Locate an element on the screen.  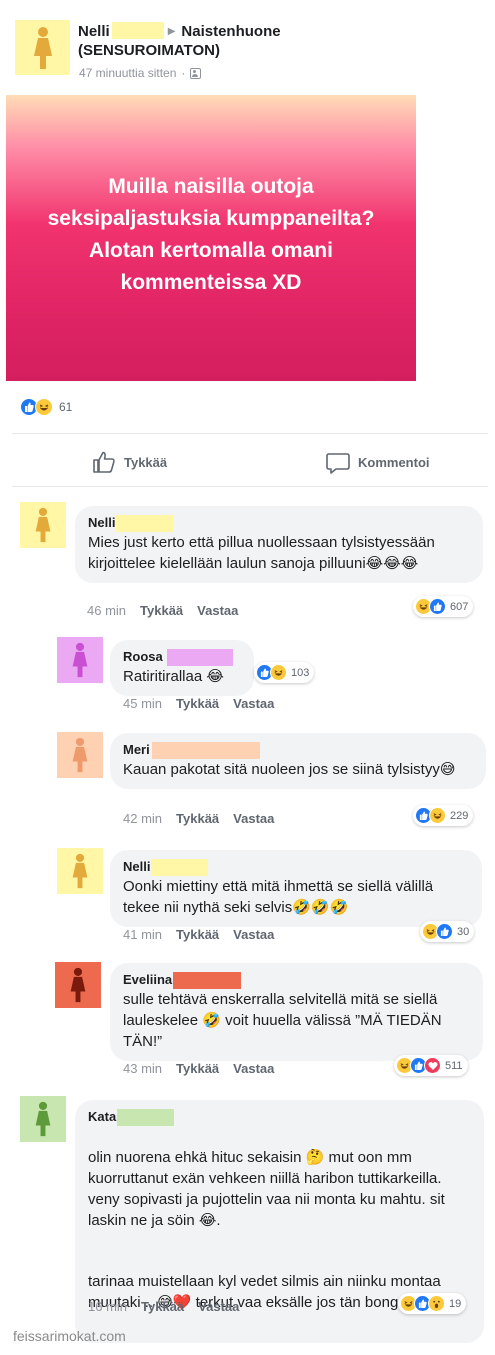
post-reaction-count: 61 is located at coordinates (66, 407).